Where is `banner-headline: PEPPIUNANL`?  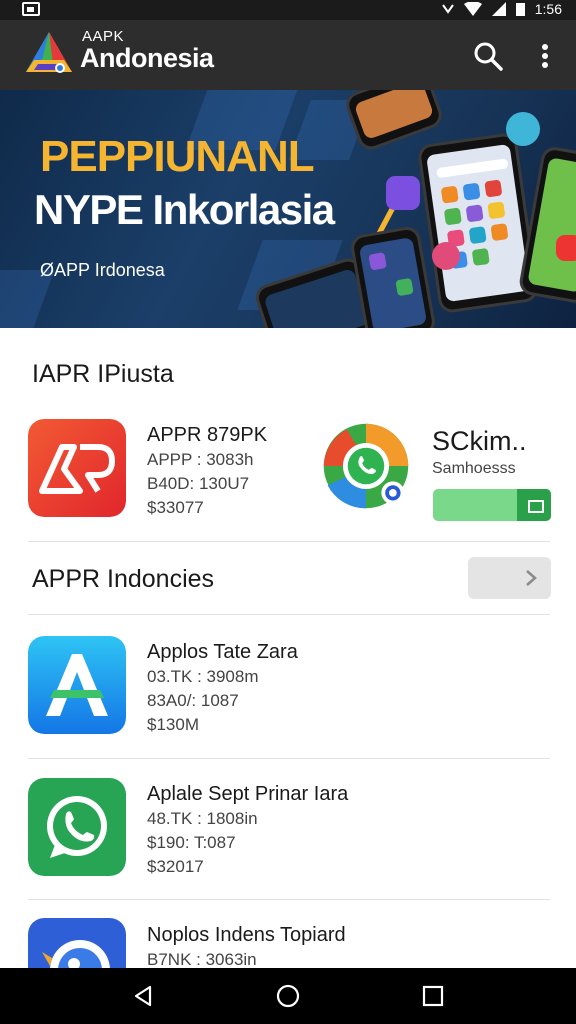 banner-headline: PEPPIUNANL is located at coordinates (177, 156).